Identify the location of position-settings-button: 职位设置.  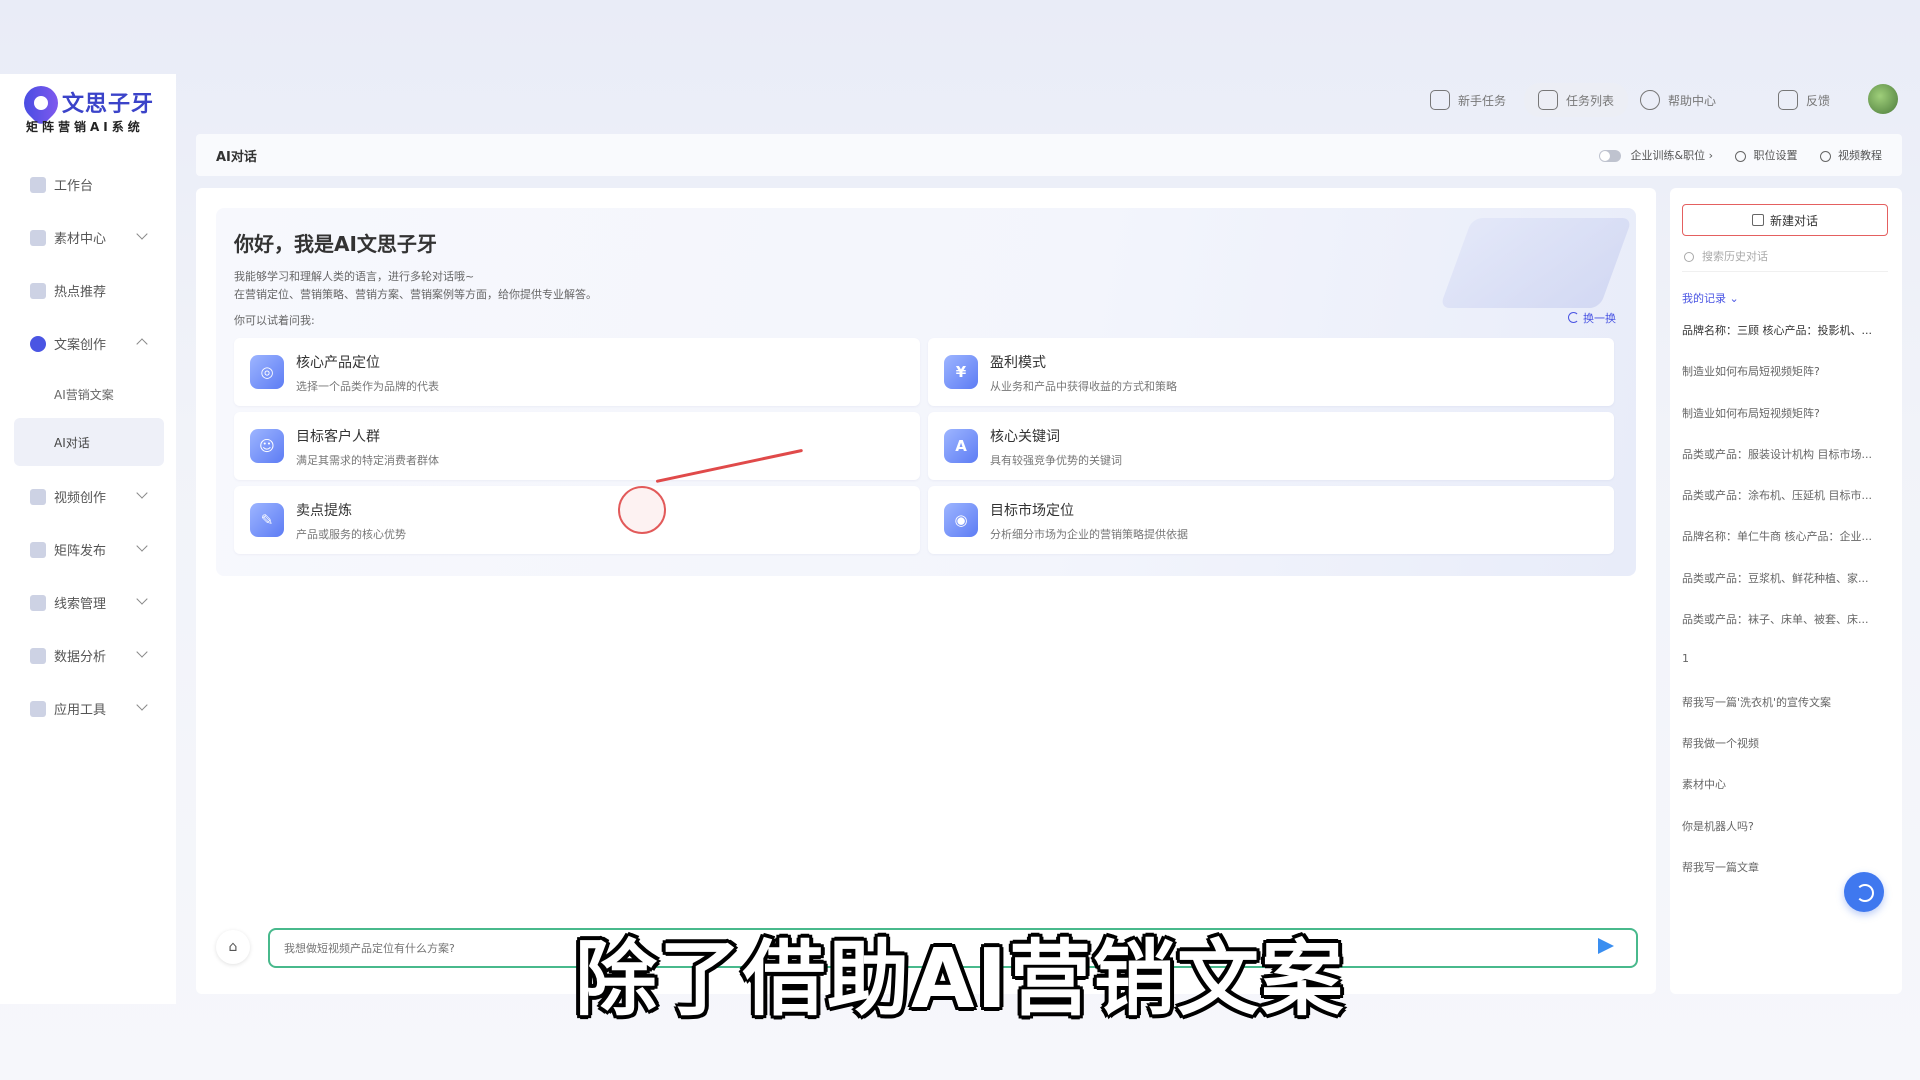
(1766, 155).